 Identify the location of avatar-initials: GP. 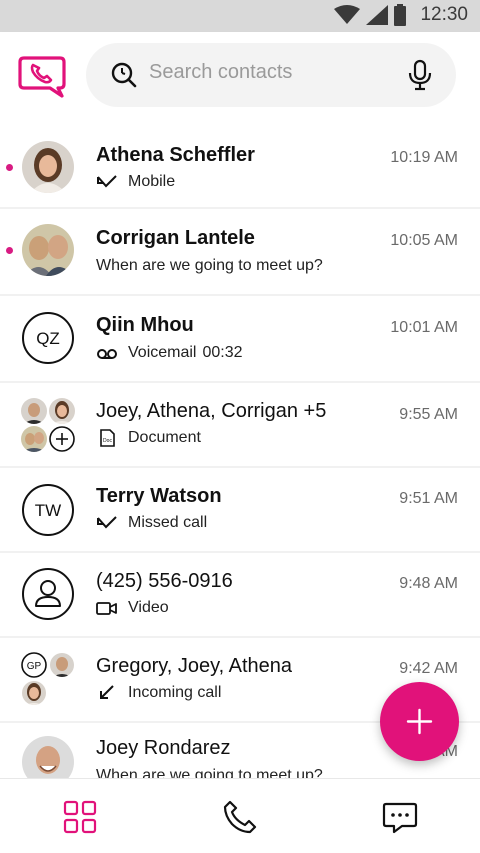
(34, 666).